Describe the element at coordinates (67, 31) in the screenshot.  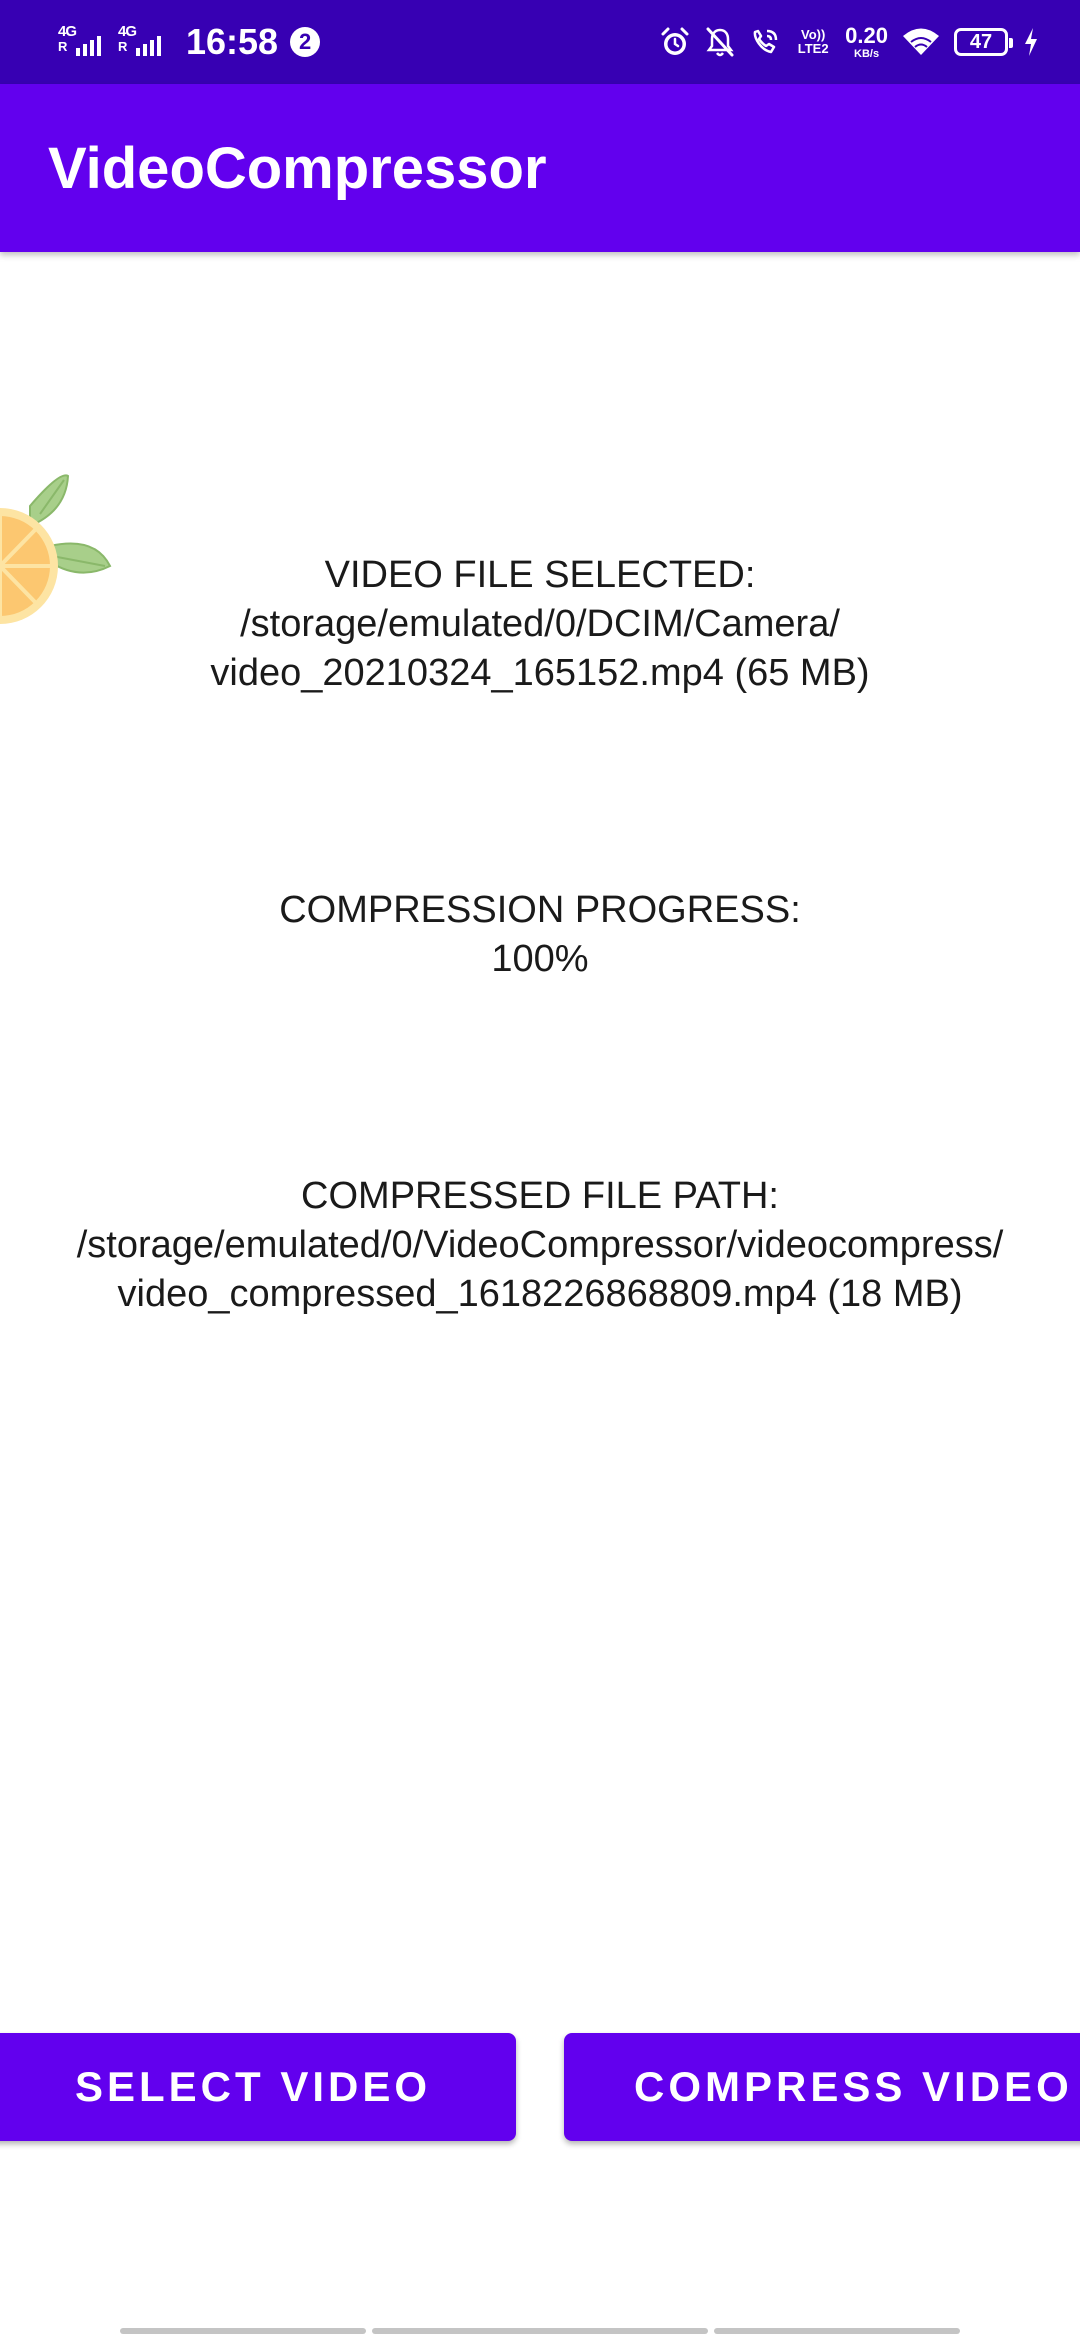
I see `sim1-label: 4G` at that location.